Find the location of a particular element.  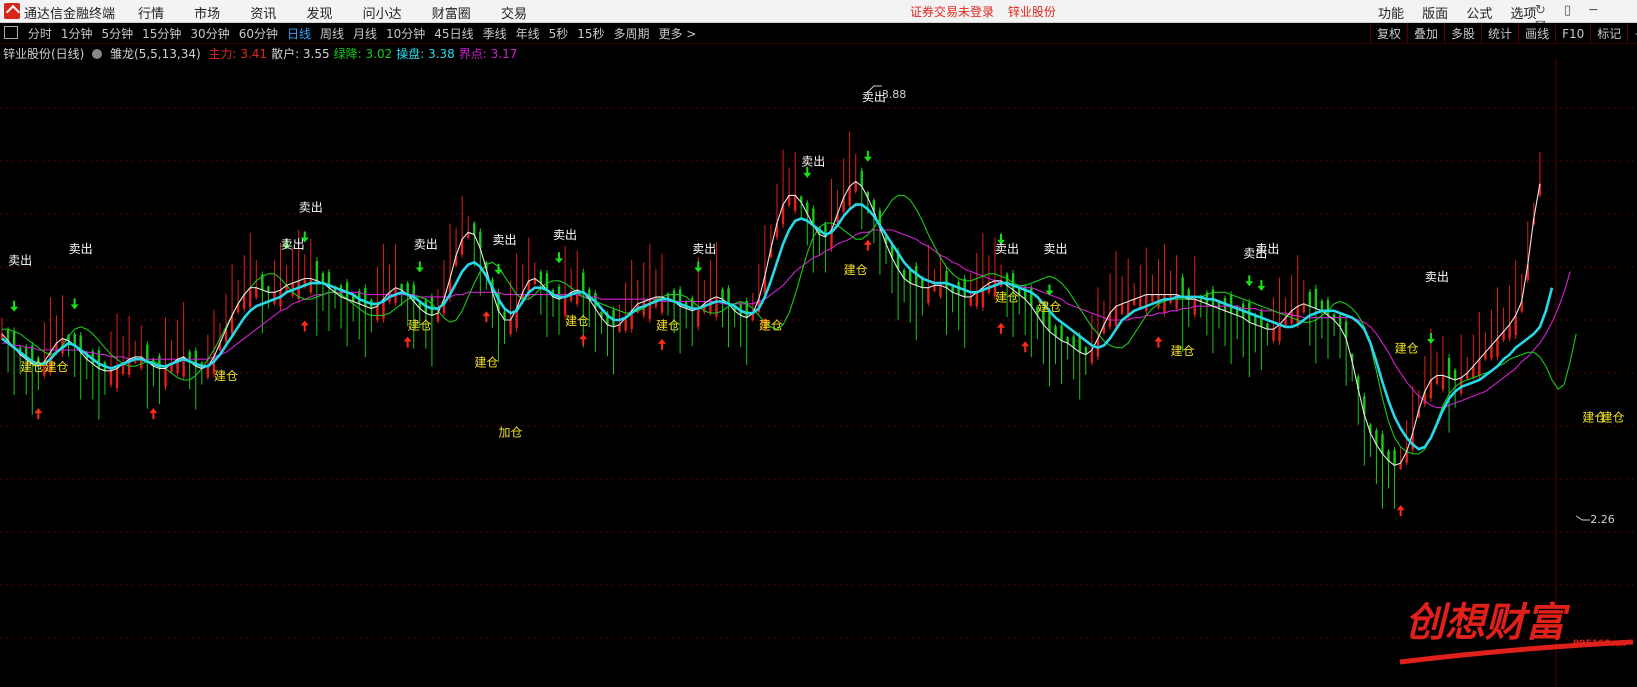

period-tab-9: 10分钟 is located at coordinates (405, 34).